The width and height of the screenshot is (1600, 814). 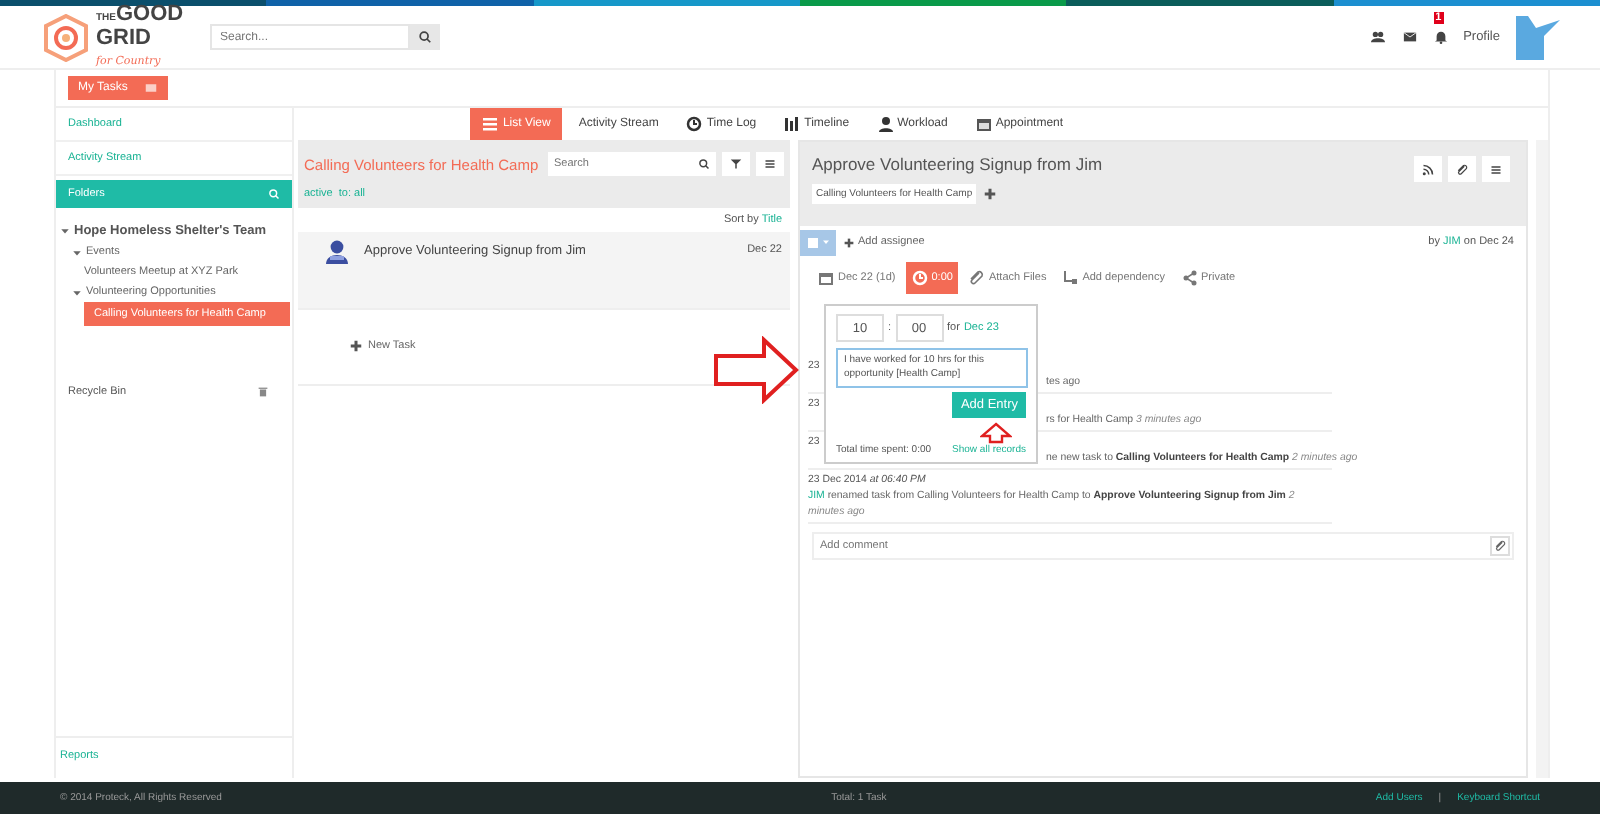 I want to click on filter-icon, so click(x=736, y=164).